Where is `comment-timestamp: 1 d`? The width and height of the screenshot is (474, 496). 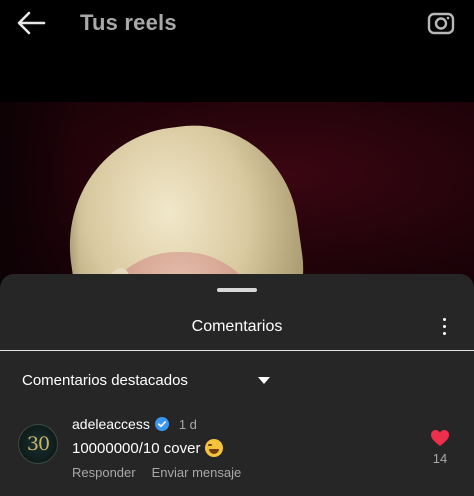
comment-timestamp: 1 d is located at coordinates (187, 424).